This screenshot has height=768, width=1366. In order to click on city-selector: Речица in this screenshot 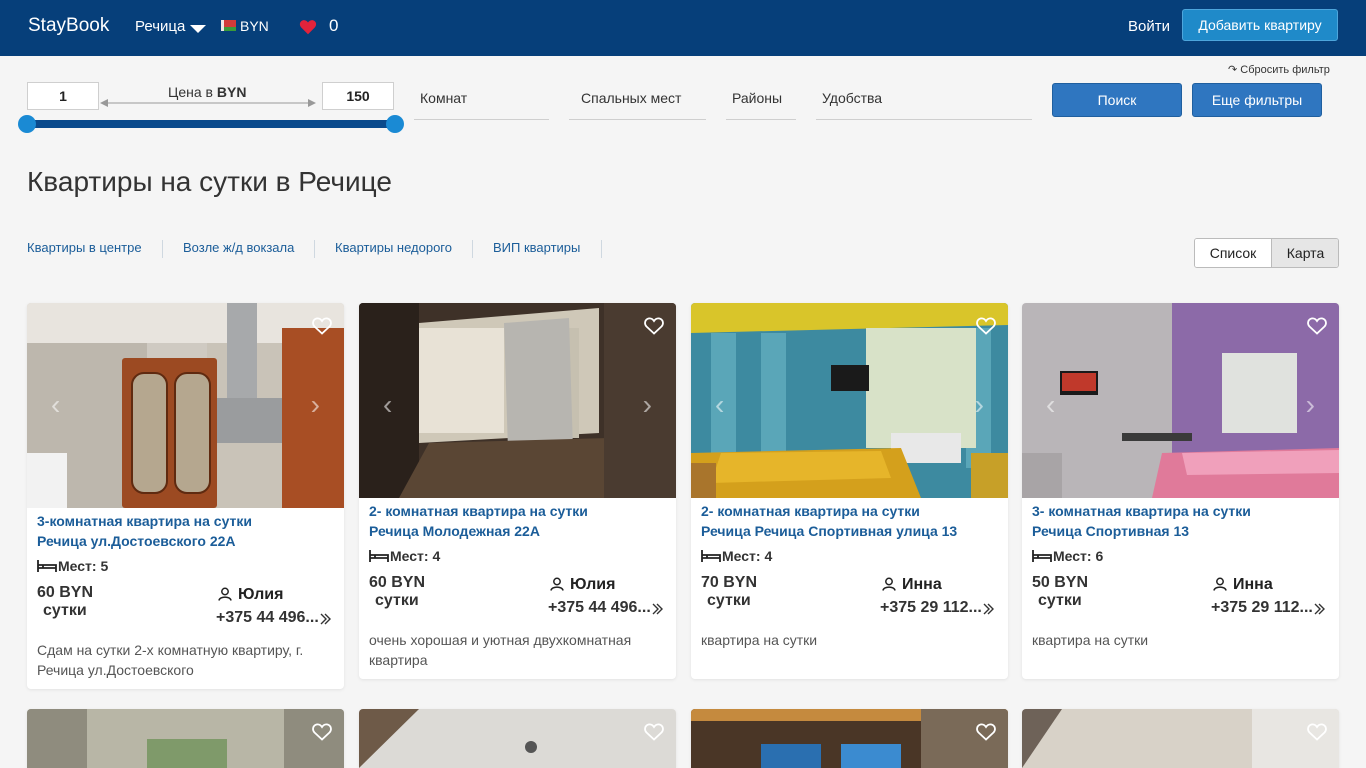, I will do `click(160, 26)`.